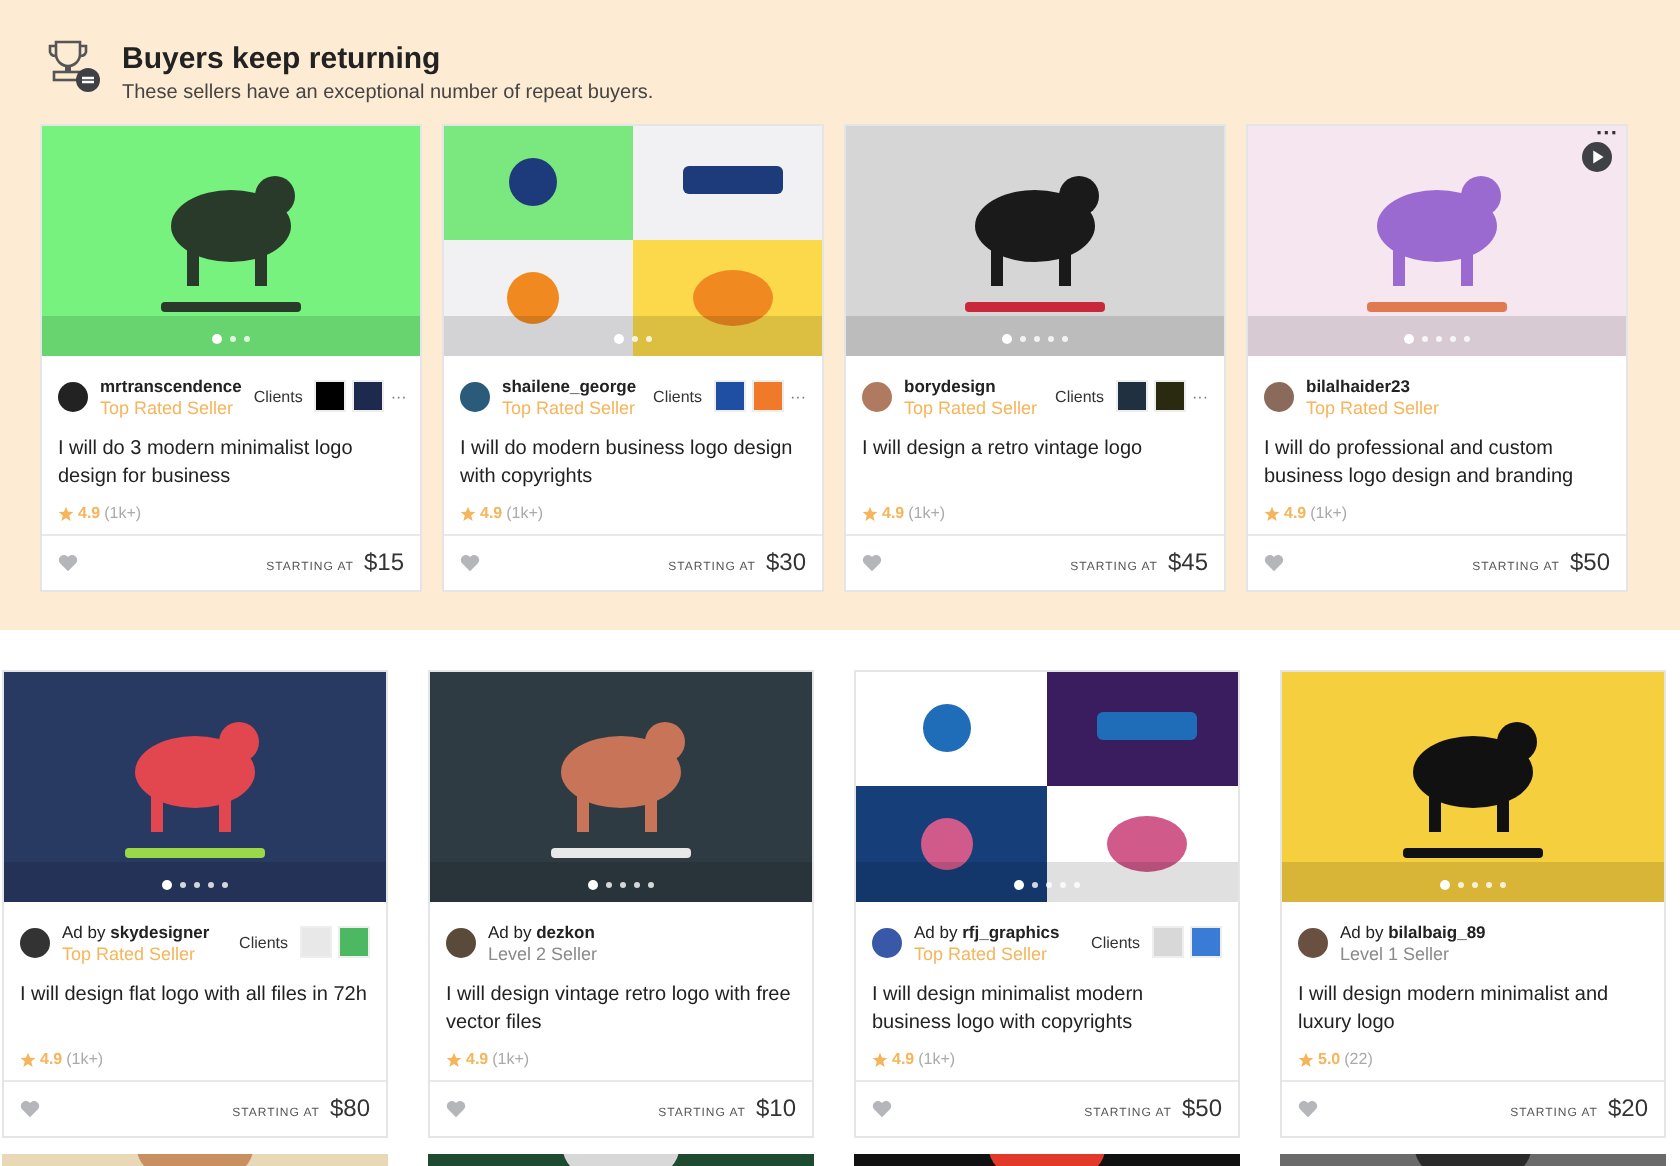  Describe the element at coordinates (1187, 562) in the screenshot. I see `price: $45` at that location.